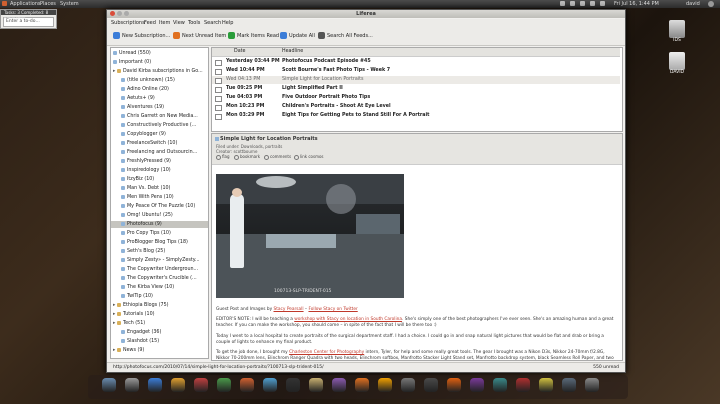 The image size is (720, 404). Describe the element at coordinates (677, 63) in the screenshot. I see `desktop-icon-david: DAVID` at that location.